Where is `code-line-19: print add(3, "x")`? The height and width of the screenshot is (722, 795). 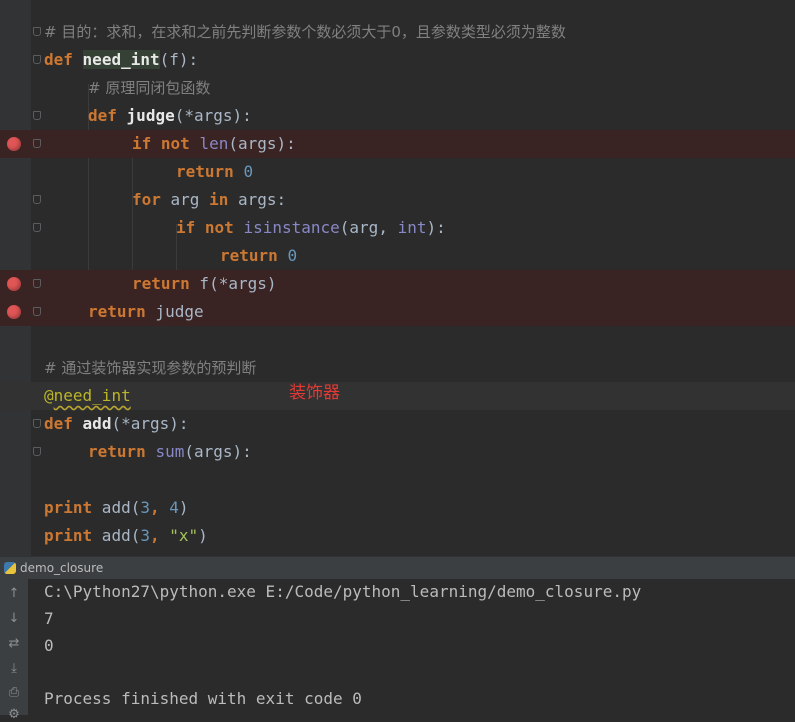
code-line-19: print add(3, "x") is located at coordinates (397, 536).